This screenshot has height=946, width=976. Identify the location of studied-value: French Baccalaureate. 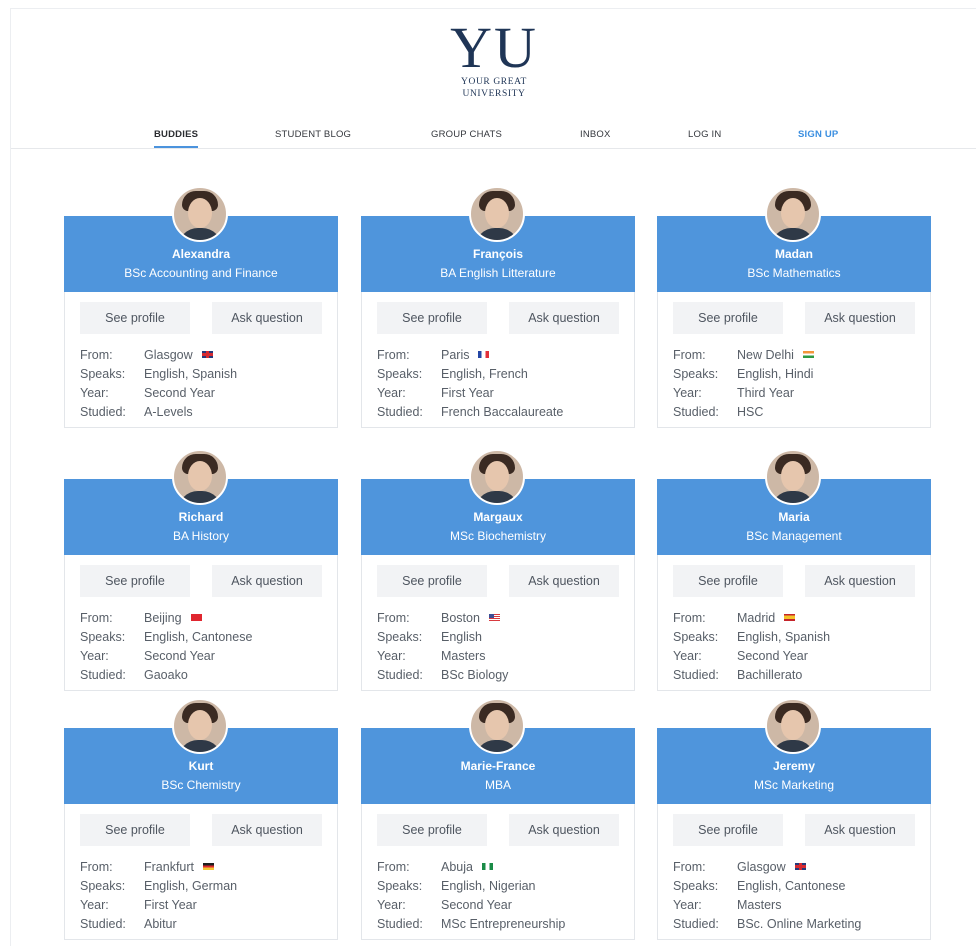
(502, 412).